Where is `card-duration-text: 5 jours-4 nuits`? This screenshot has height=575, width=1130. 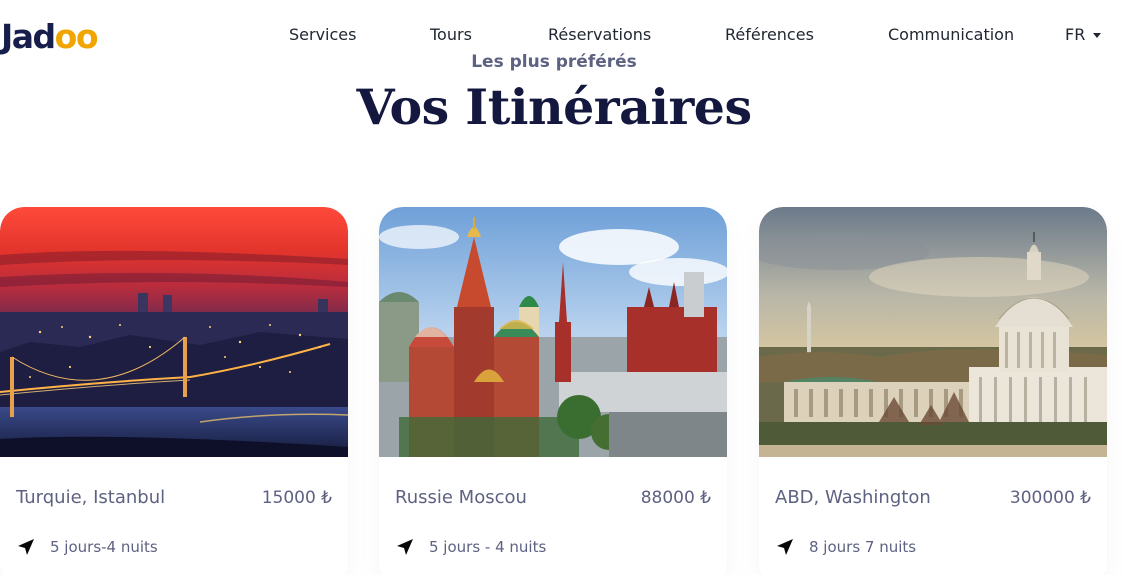 card-duration-text: 5 jours-4 nuits is located at coordinates (104, 547).